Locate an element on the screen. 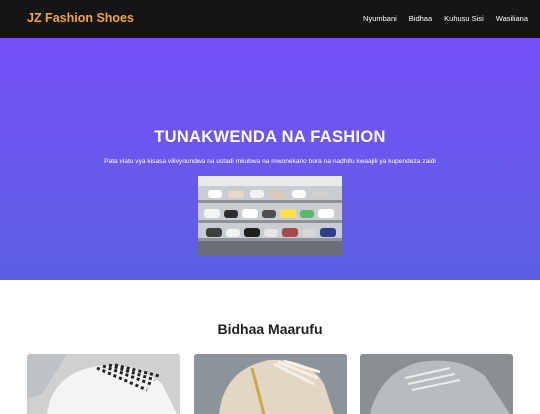 This screenshot has width=540, height=414. white-sneaker-image is located at coordinates (103, 384).